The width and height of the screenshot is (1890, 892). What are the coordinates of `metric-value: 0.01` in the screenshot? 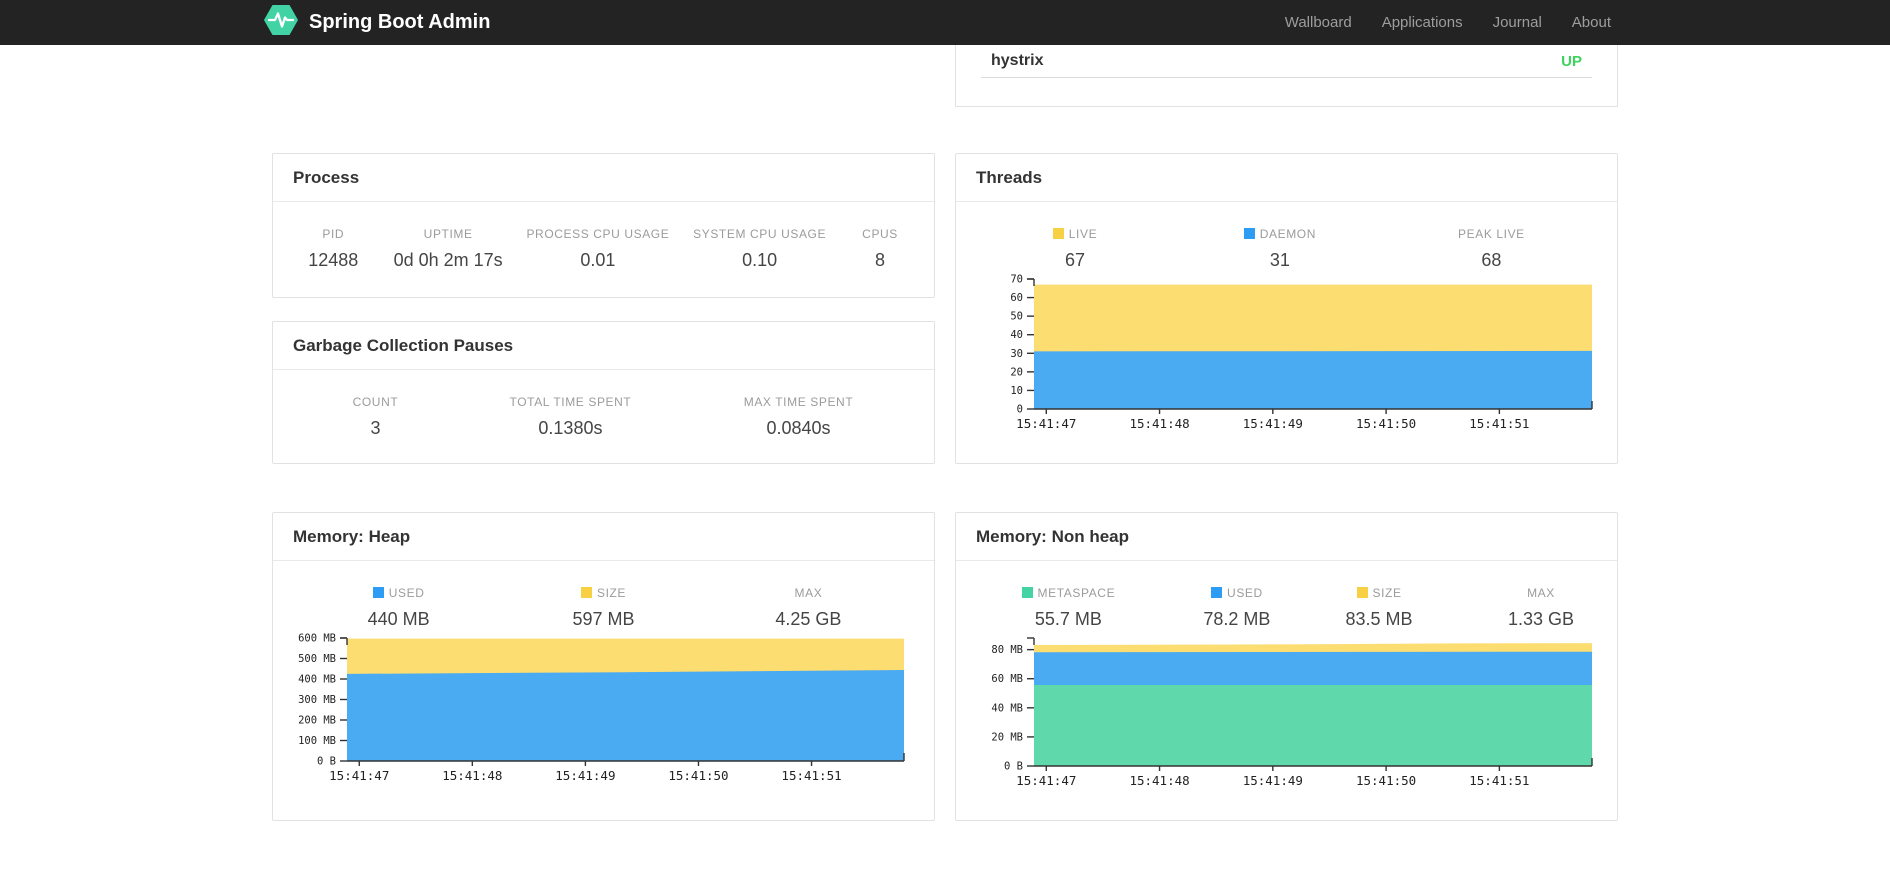 It's located at (598, 260).